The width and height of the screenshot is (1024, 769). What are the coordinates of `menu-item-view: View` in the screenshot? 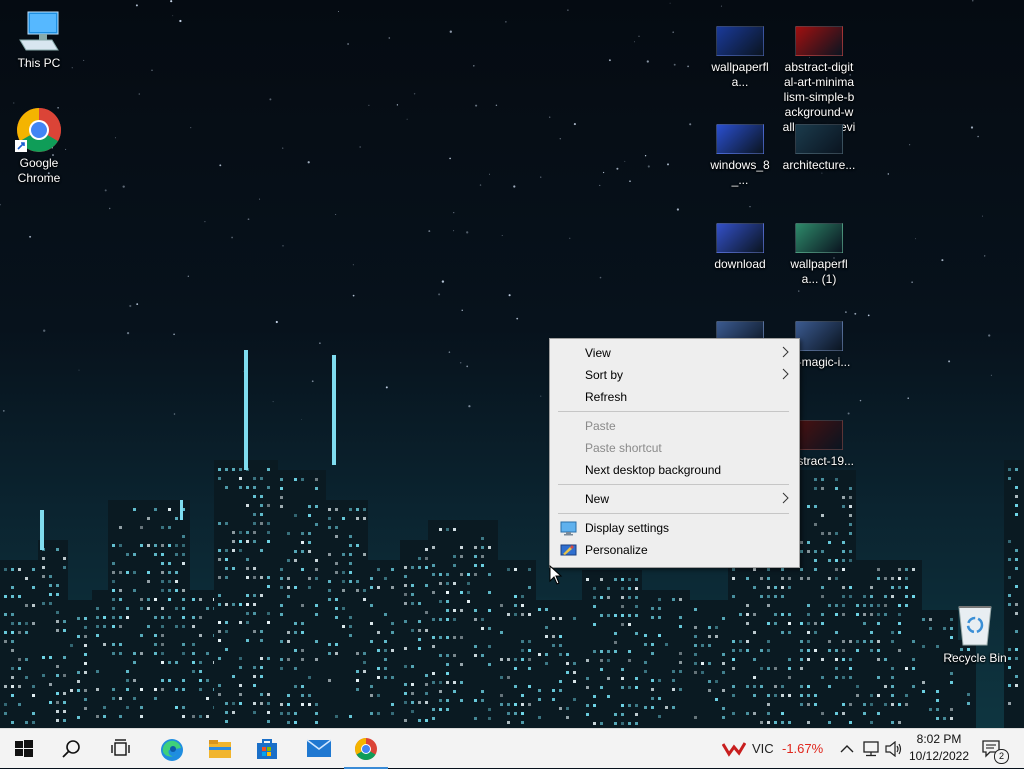 It's located at (674, 353).